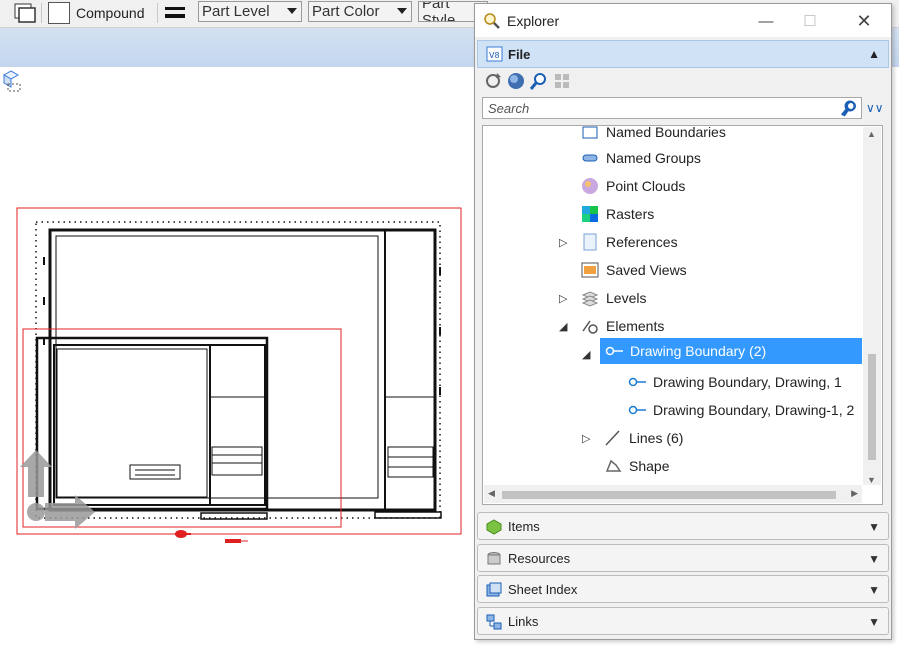  I want to click on tree-item-shape: Shape, so click(636, 466).